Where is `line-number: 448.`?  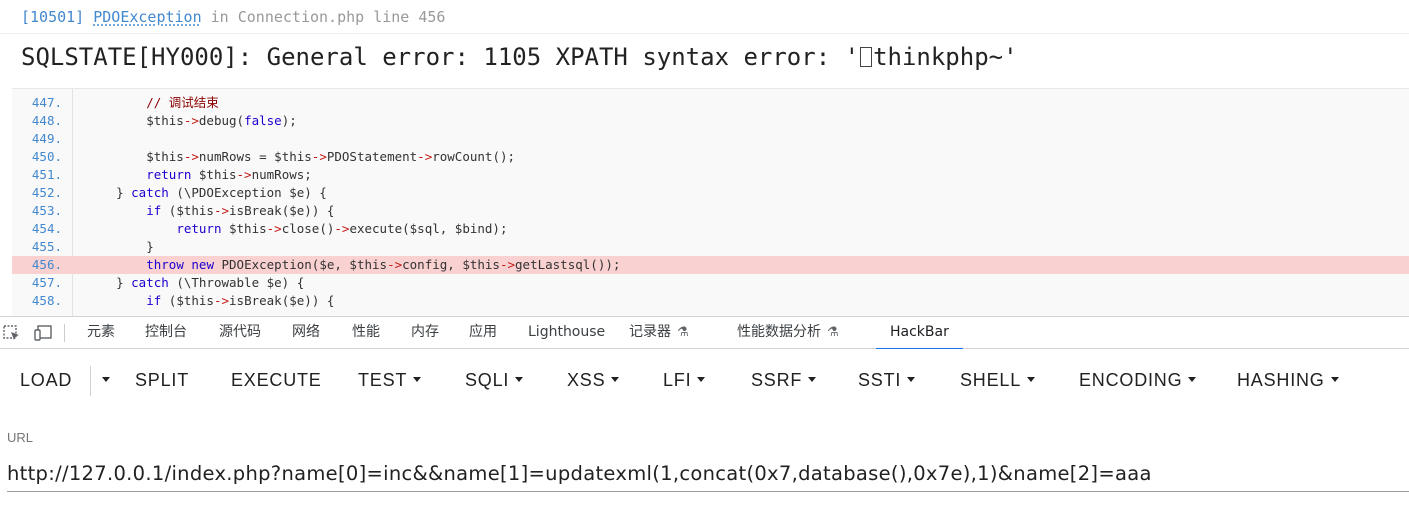 line-number: 448. is located at coordinates (46, 120).